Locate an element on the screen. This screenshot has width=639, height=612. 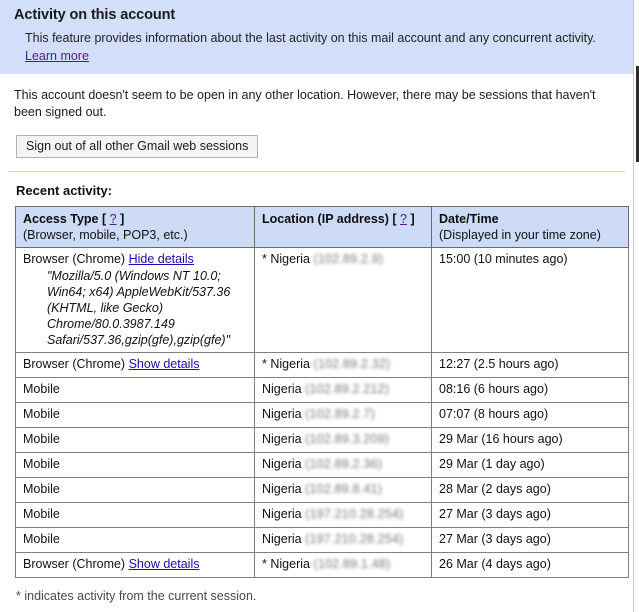
cell-location: Nigeria (102.89.3.209) is located at coordinates (343, 440).